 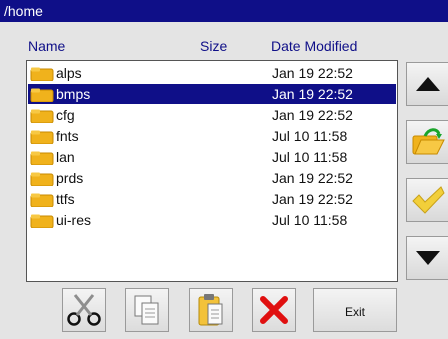 I want to click on checkmark-icon, so click(x=428, y=200).